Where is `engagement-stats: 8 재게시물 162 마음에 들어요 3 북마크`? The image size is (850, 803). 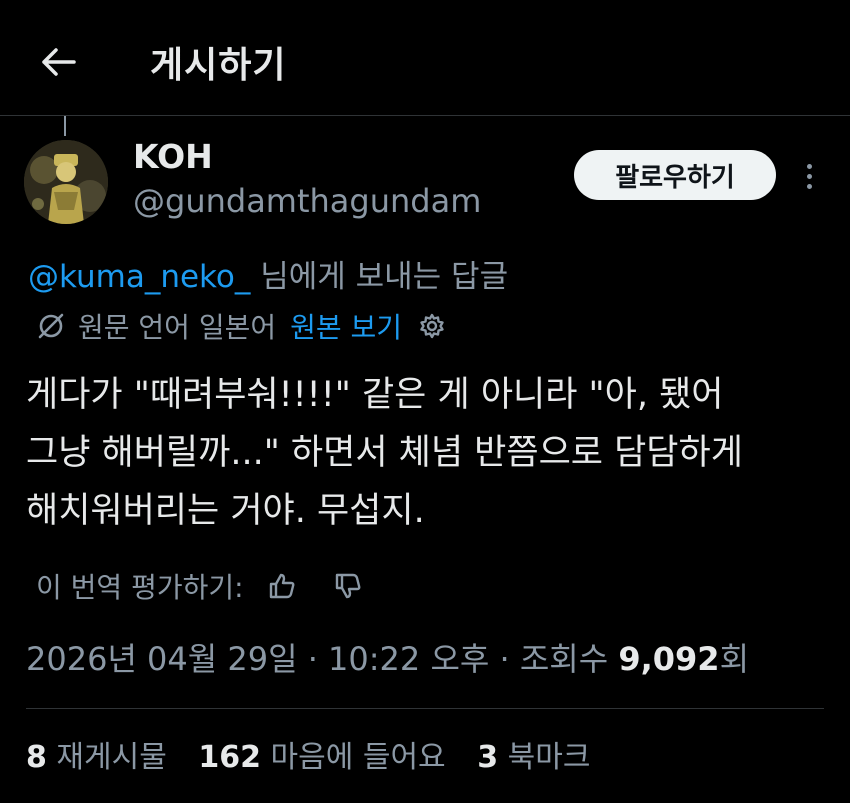
engagement-stats: 8 재게시물 162 마음에 들어요 3 북마크 is located at coordinates (319, 754).